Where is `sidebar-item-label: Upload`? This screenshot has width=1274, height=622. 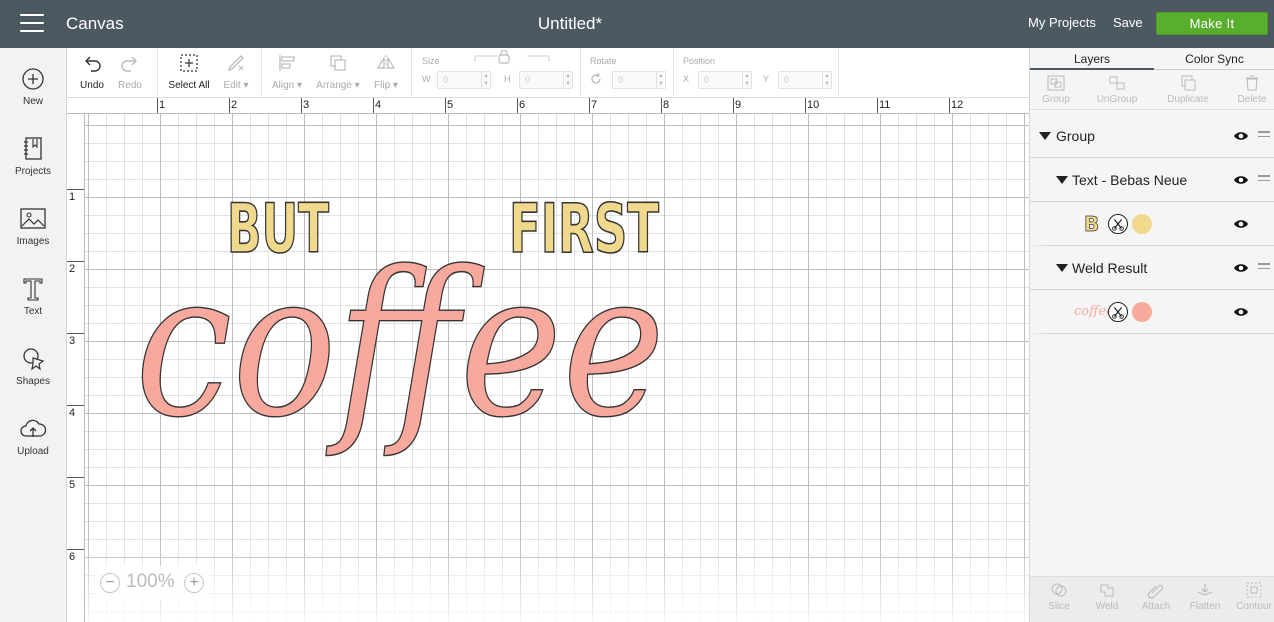
sidebar-item-label: Upload is located at coordinates (33, 451).